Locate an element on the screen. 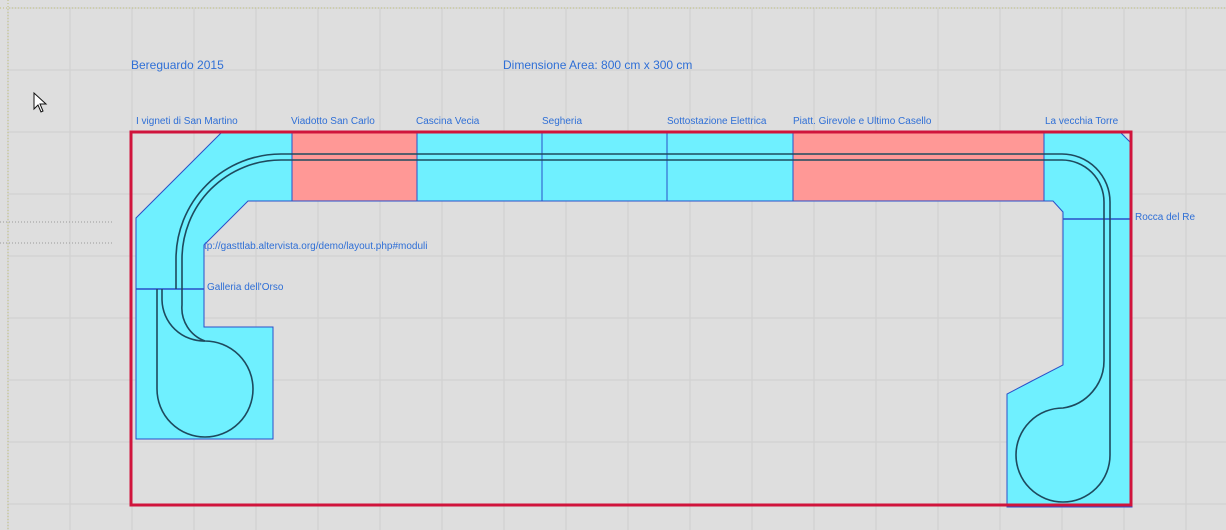 Image resolution: width=1226 pixels, height=530 pixels. module-label-cascina: Cascina Vecia is located at coordinates (448, 121).